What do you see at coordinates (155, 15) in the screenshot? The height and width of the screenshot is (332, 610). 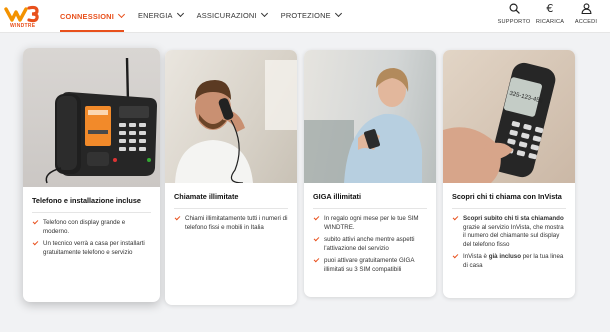 I see `nav-item-label: ENERGIA` at bounding box center [155, 15].